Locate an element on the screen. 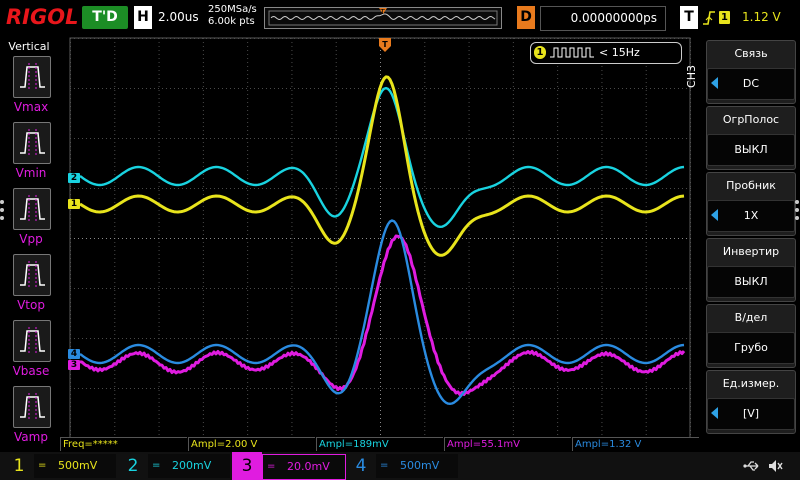 Image resolution: width=800 pixels, height=480 pixels. menu-item-label: Инвертир is located at coordinates (751, 251).